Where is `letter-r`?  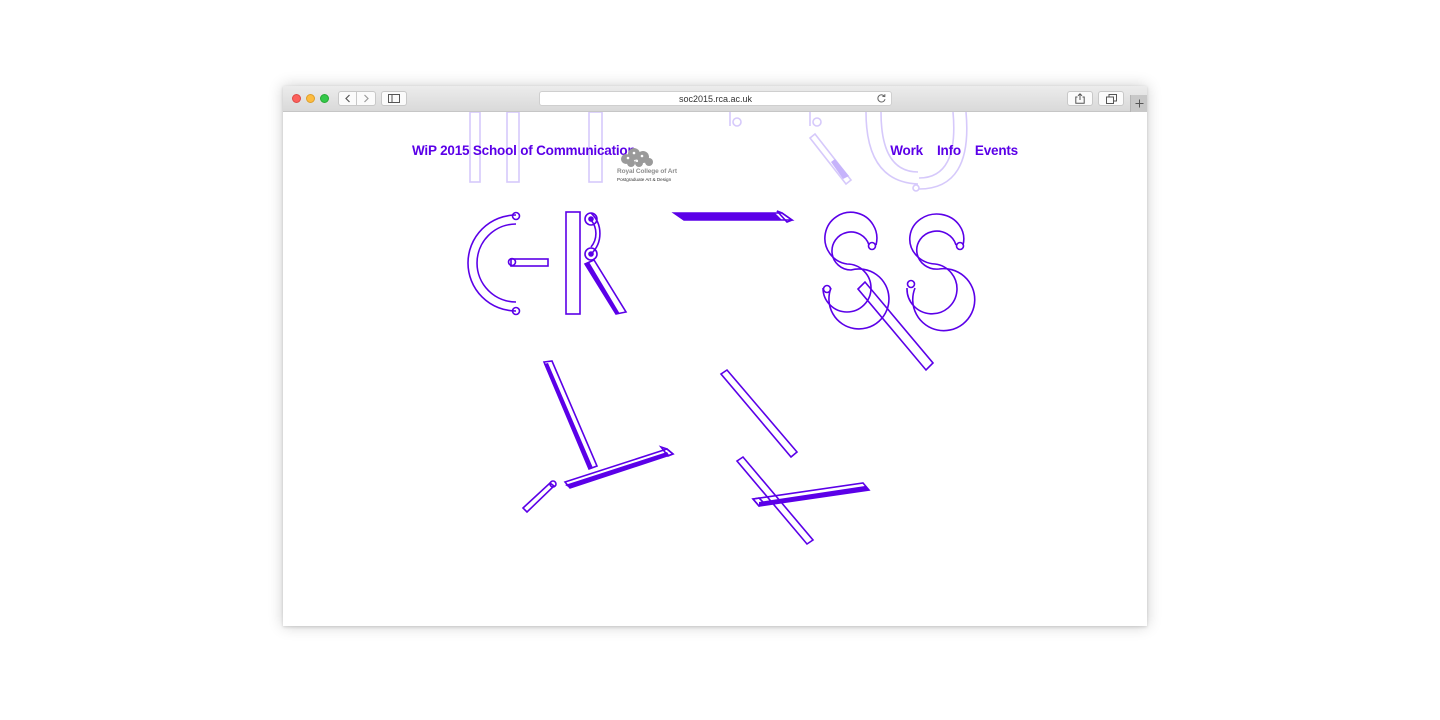
letter-r is located at coordinates (596, 263).